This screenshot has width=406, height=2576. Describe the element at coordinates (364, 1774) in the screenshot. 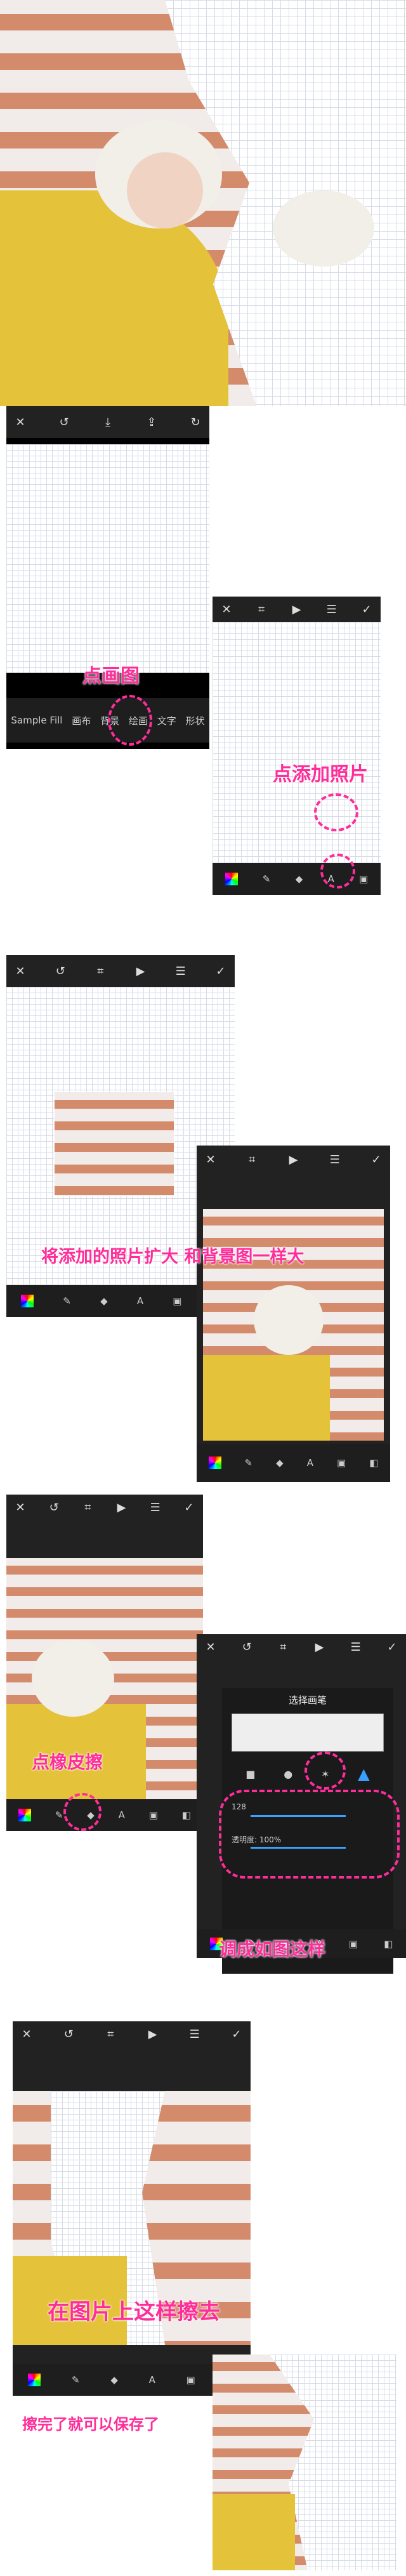

I see `triangle-brush-icon: ▲` at that location.